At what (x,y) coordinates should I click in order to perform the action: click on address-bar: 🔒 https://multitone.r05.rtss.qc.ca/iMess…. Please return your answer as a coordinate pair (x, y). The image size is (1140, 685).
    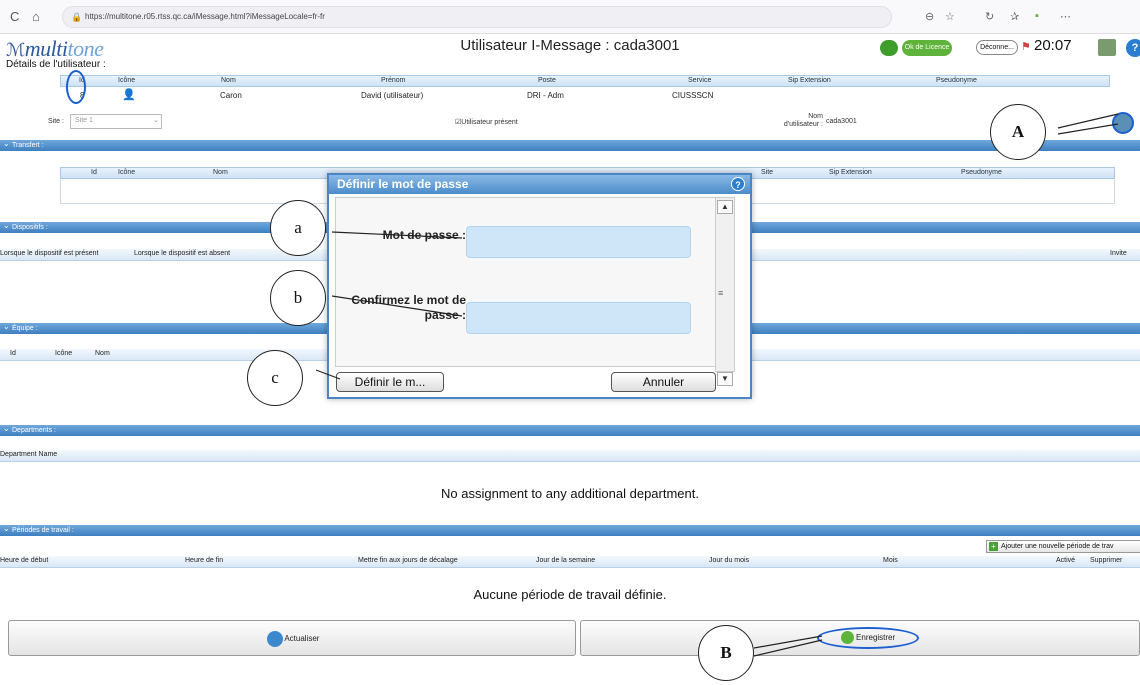
    Looking at the image, I should click on (477, 17).